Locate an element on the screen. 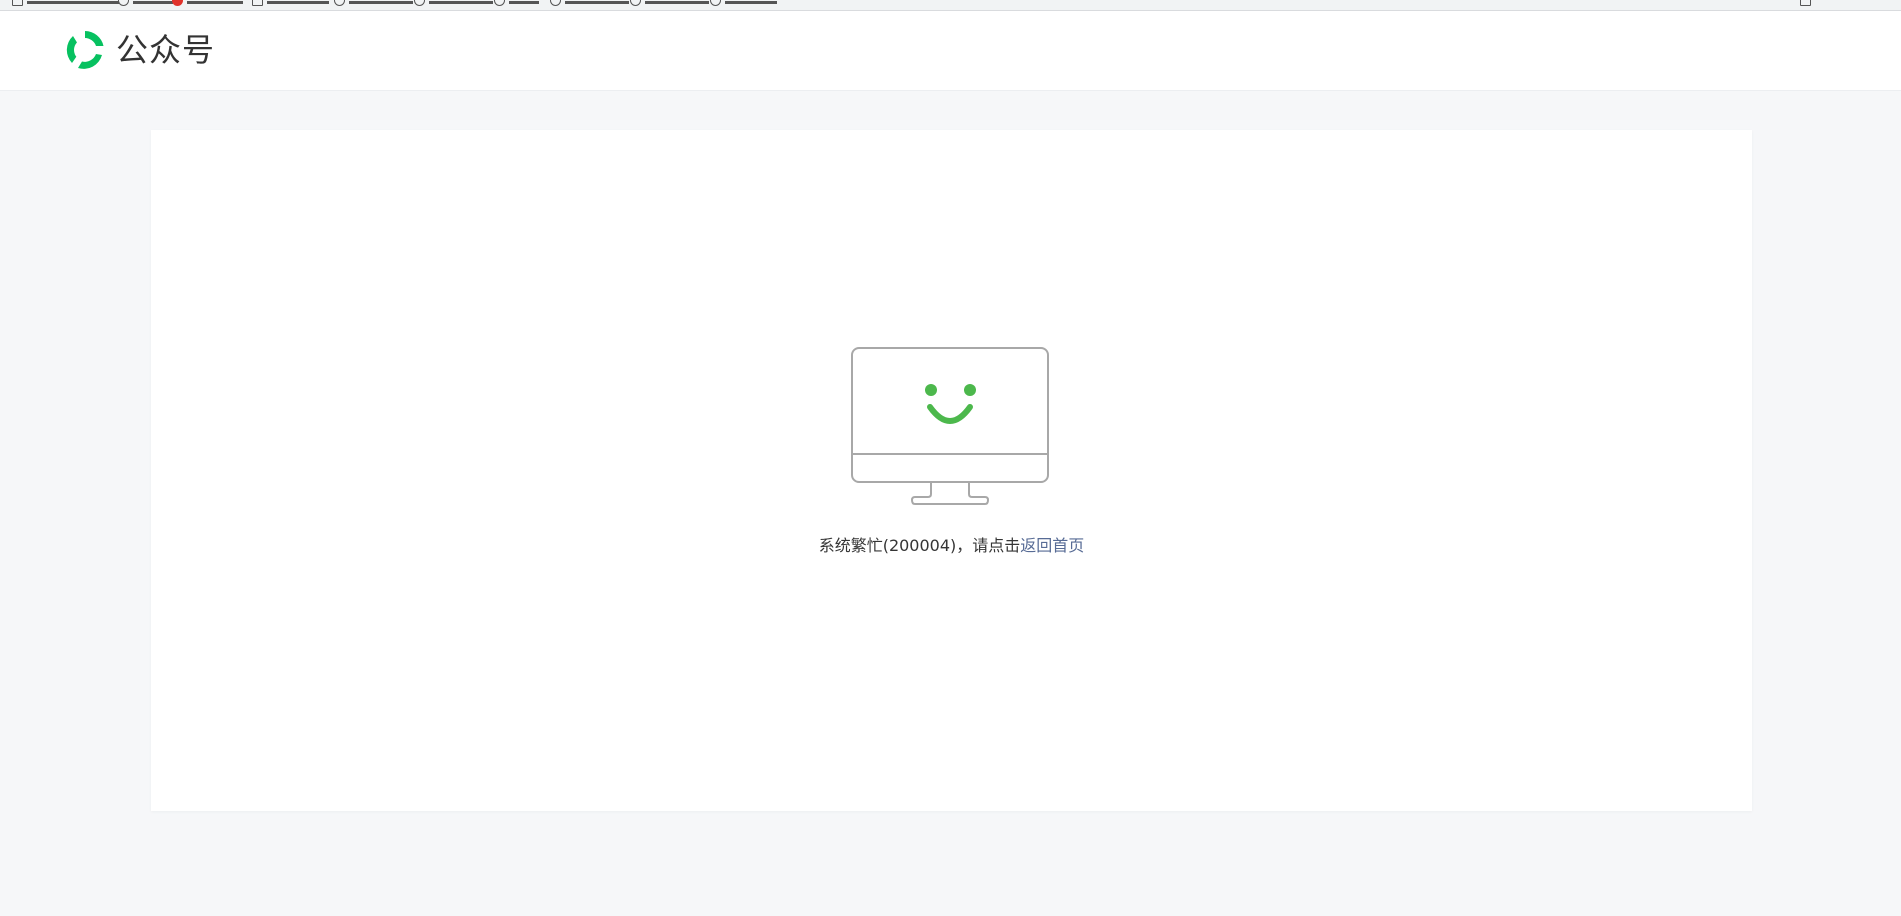 This screenshot has height=916, width=1901. monitor-smile-illustration is located at coordinates (950, 426).